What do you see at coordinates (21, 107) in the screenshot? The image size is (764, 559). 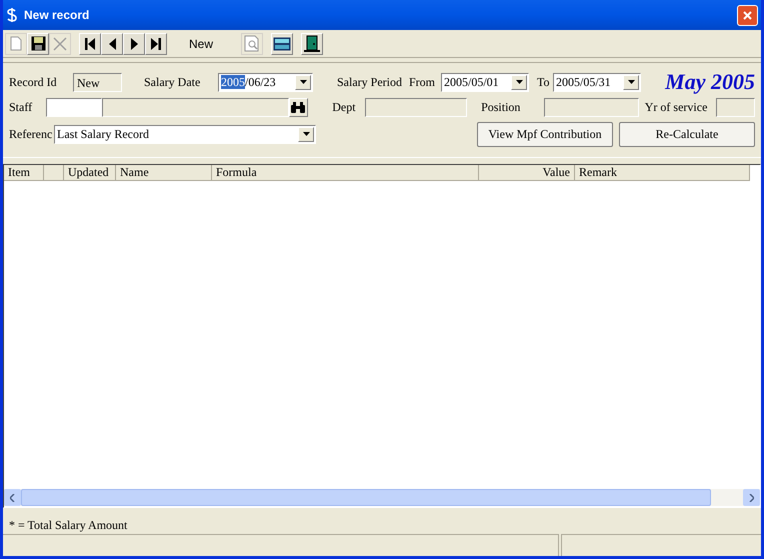 I see `field-label: Staff` at bounding box center [21, 107].